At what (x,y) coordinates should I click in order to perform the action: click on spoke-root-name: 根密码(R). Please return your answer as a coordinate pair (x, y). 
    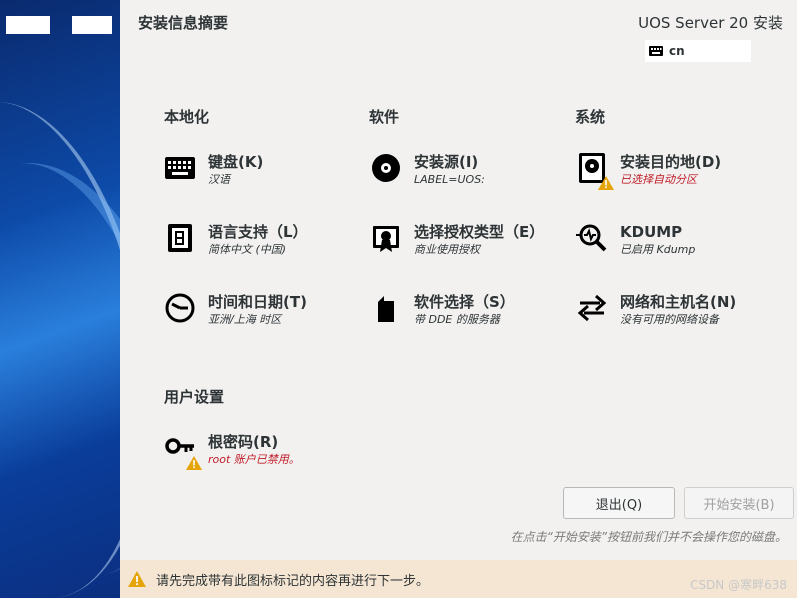
    Looking at the image, I should click on (243, 442).